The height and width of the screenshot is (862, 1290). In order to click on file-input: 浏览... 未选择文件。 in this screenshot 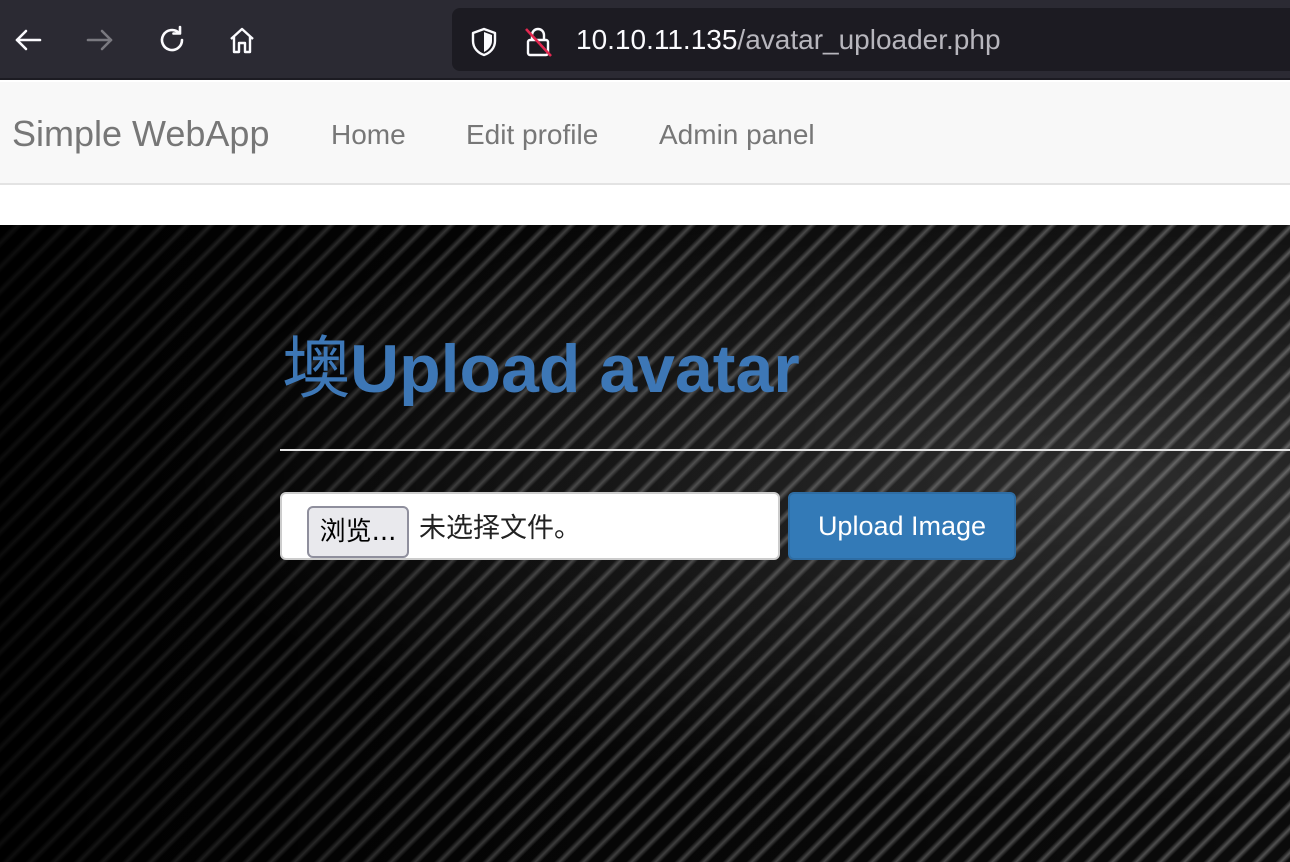, I will do `click(530, 526)`.